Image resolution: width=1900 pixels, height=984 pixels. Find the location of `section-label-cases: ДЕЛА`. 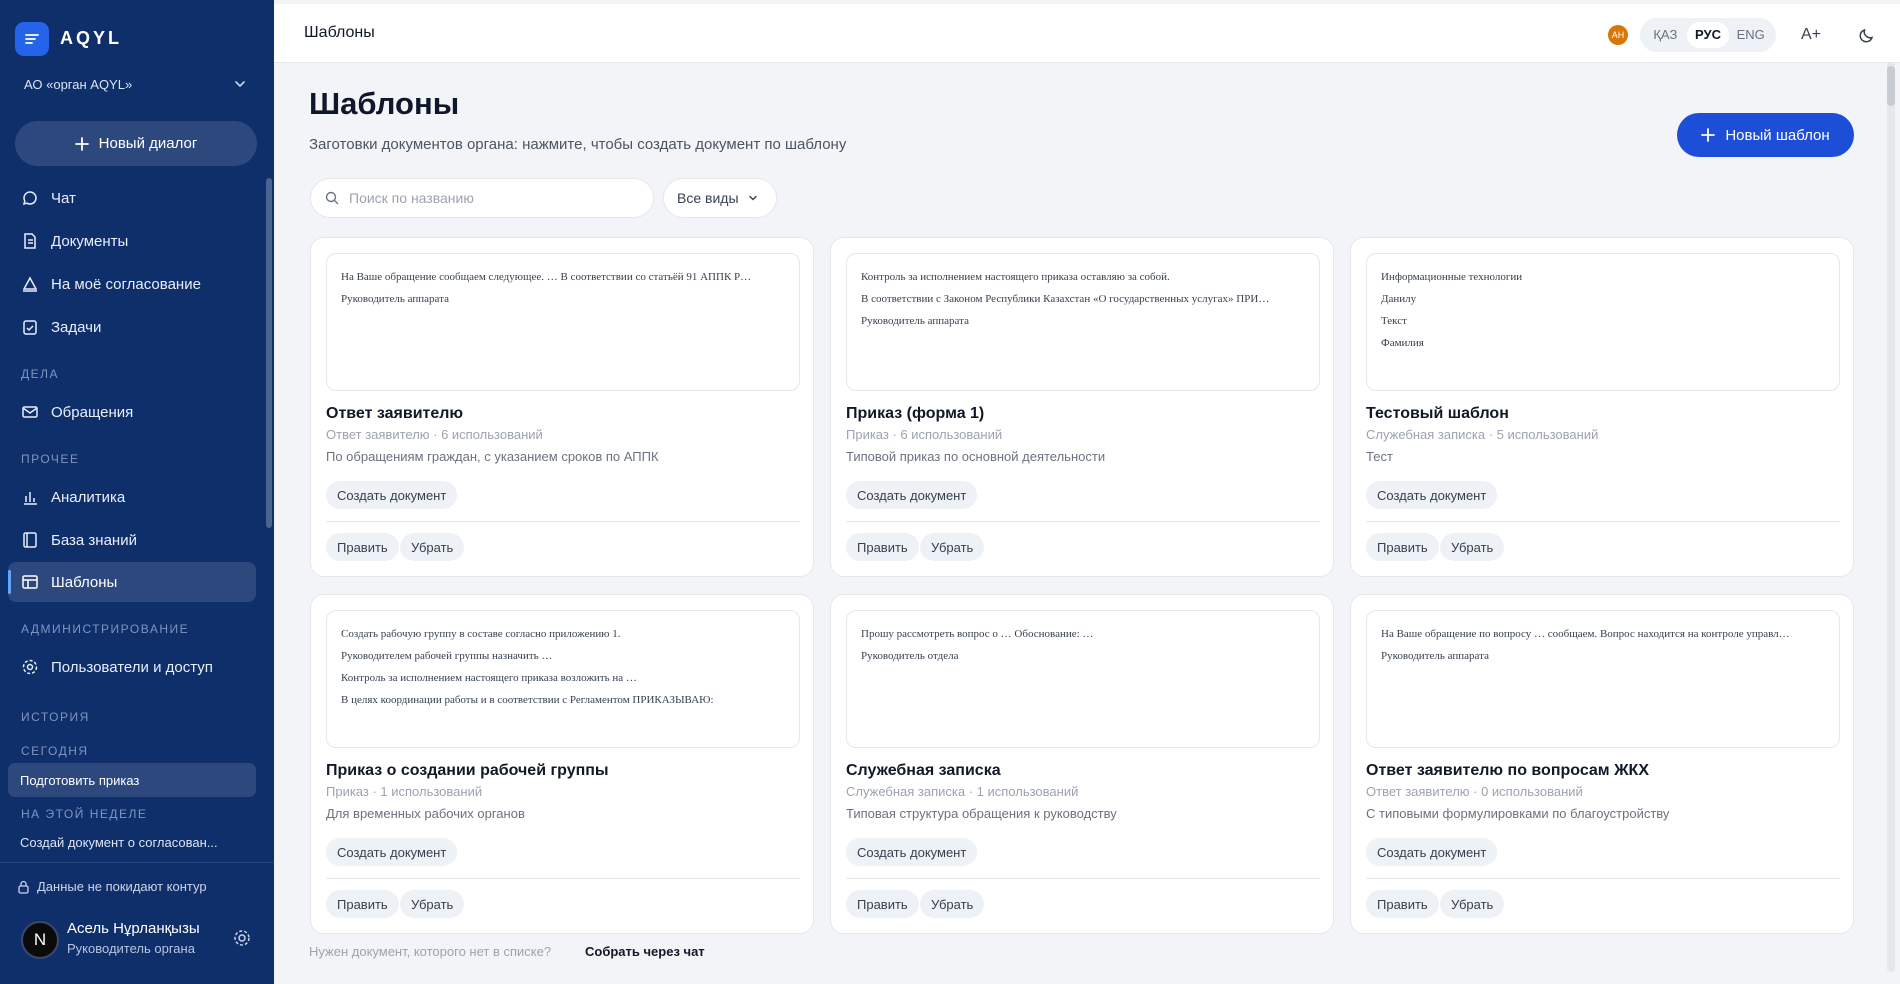

section-label-cases: ДЕЛА is located at coordinates (40, 374).